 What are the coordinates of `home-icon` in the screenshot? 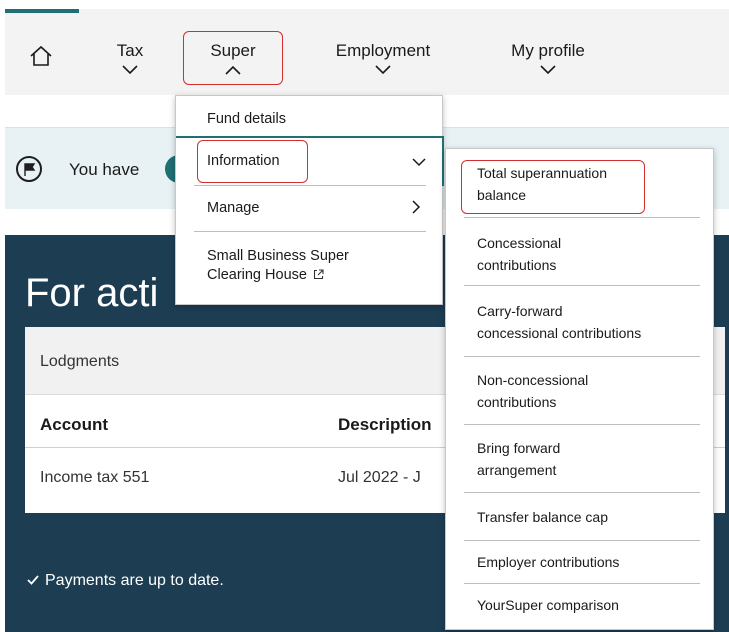 It's located at (41, 55).